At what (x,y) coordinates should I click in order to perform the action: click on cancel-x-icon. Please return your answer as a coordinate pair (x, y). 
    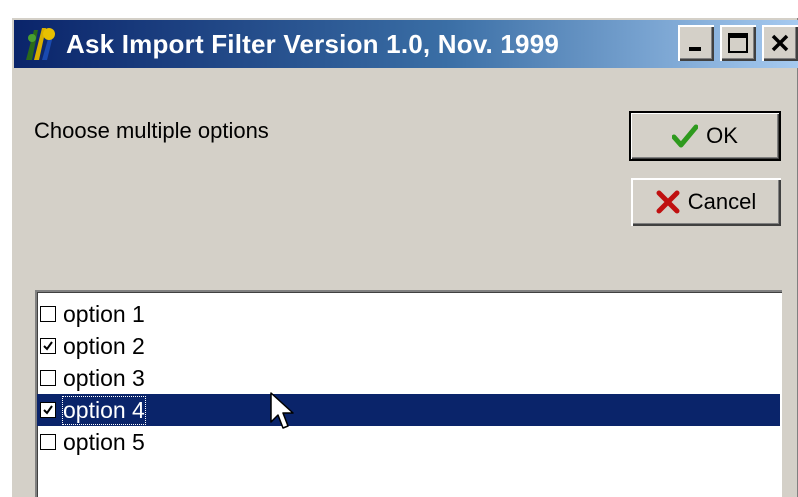
    Looking at the image, I should click on (668, 202).